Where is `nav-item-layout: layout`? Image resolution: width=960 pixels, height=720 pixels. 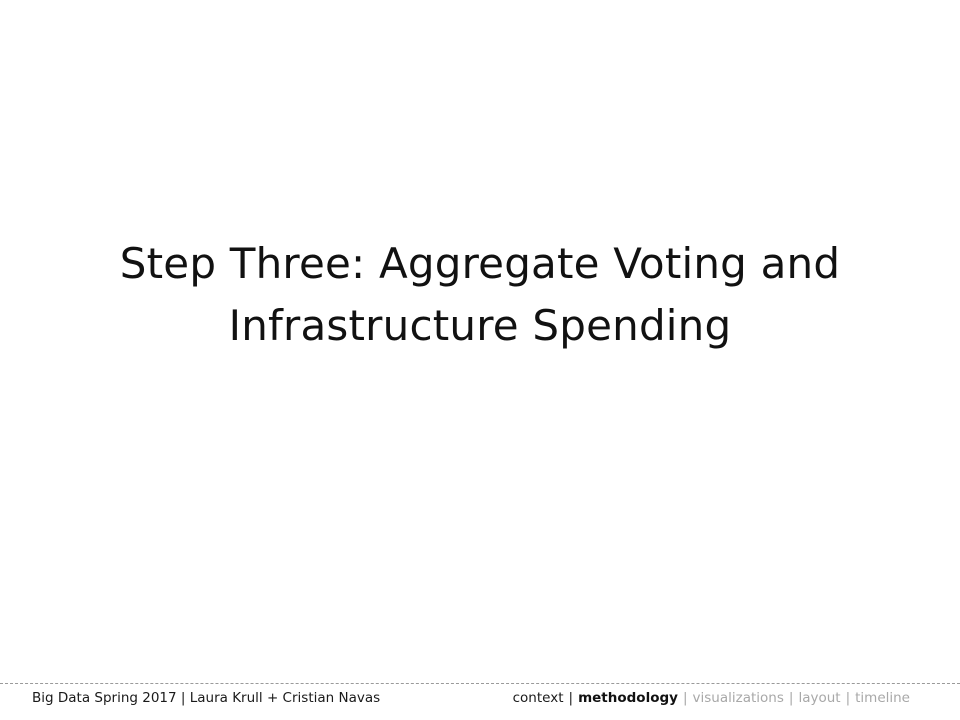
nav-item-layout: layout is located at coordinates (819, 698).